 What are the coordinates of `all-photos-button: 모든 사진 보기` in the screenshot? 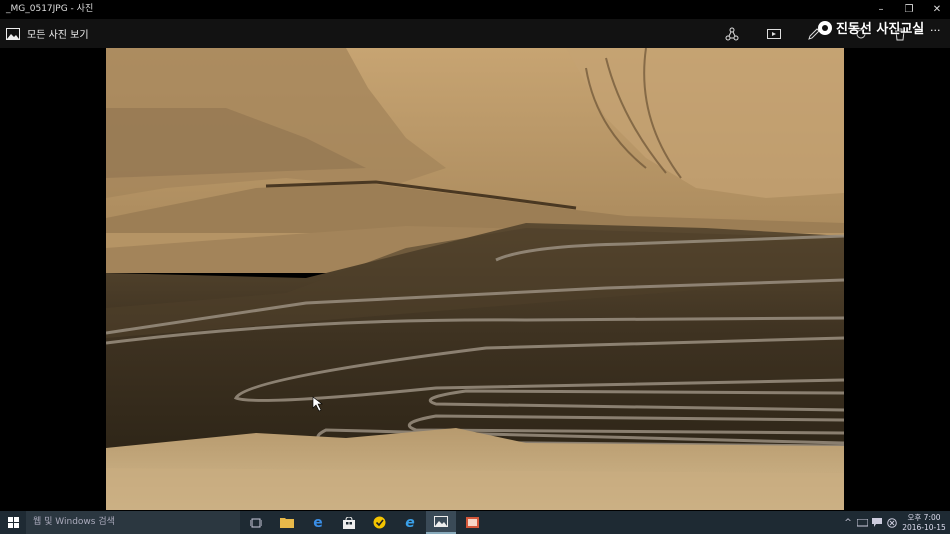 It's located at (47, 33).